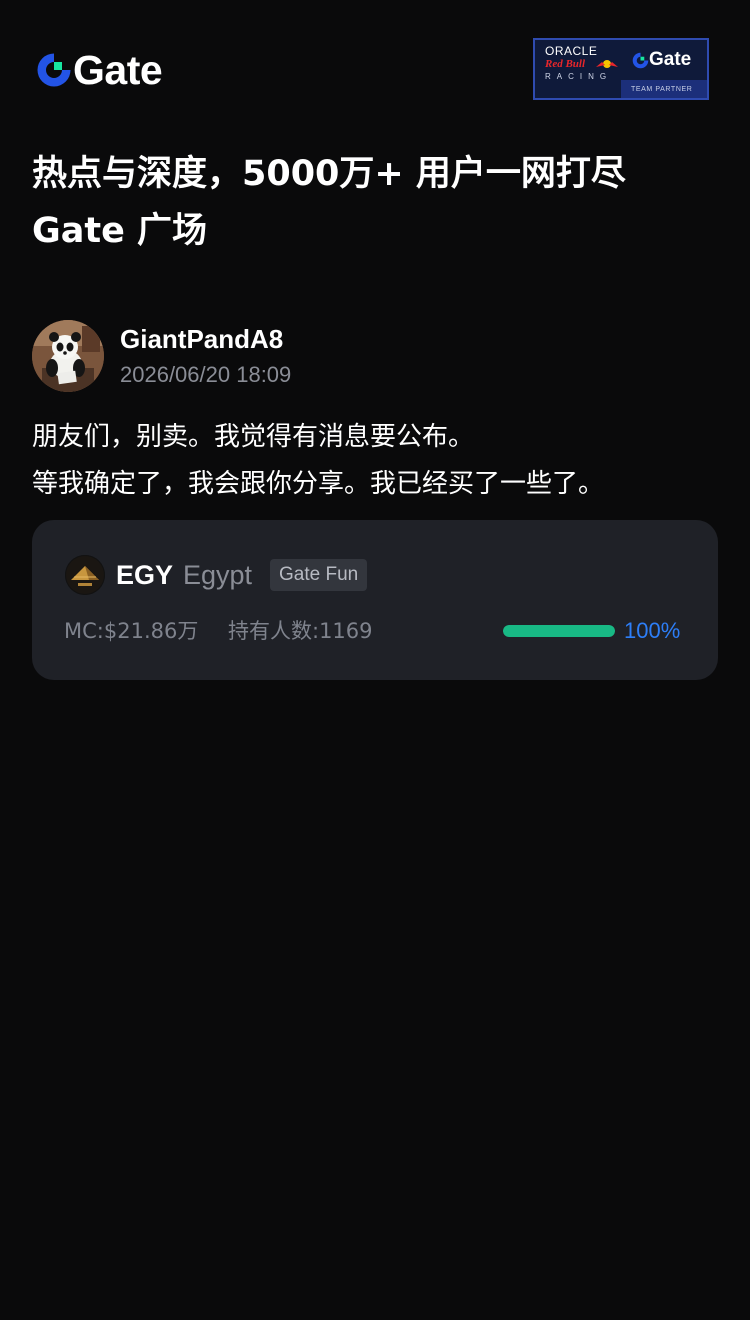 The width and height of the screenshot is (750, 1320). Describe the element at coordinates (652, 630) in the screenshot. I see `bonding-progress-label: 100%` at that location.